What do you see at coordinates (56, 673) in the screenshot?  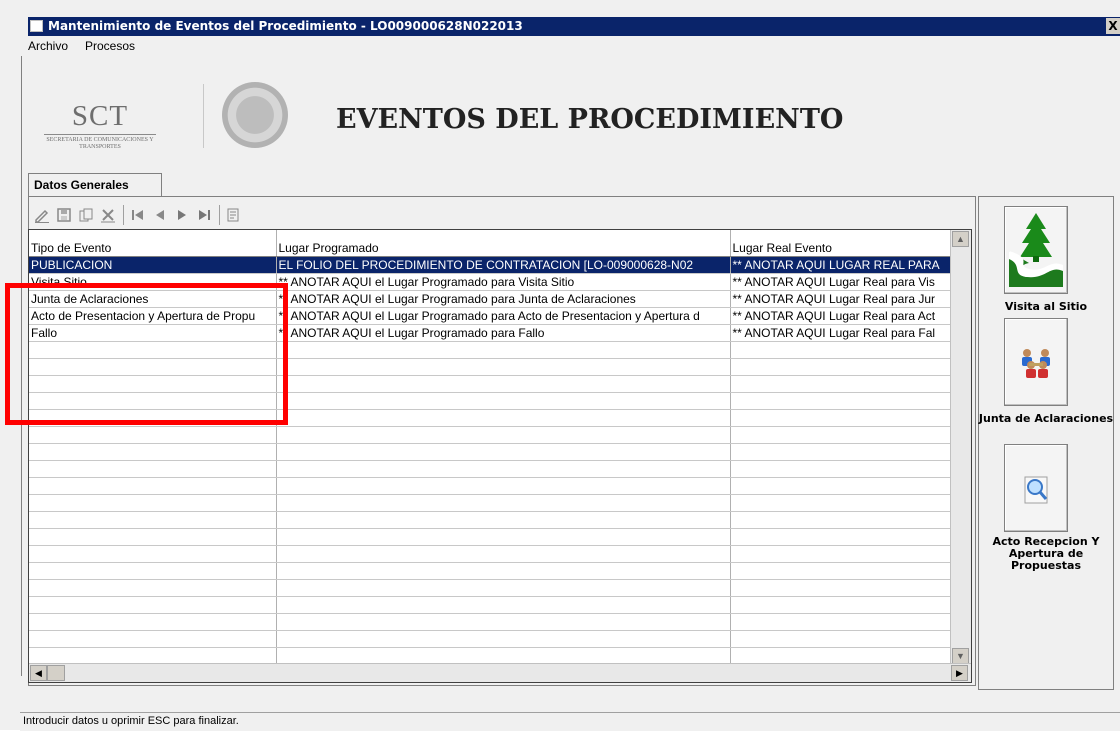 I see `horizontal-scroll-thumb` at bounding box center [56, 673].